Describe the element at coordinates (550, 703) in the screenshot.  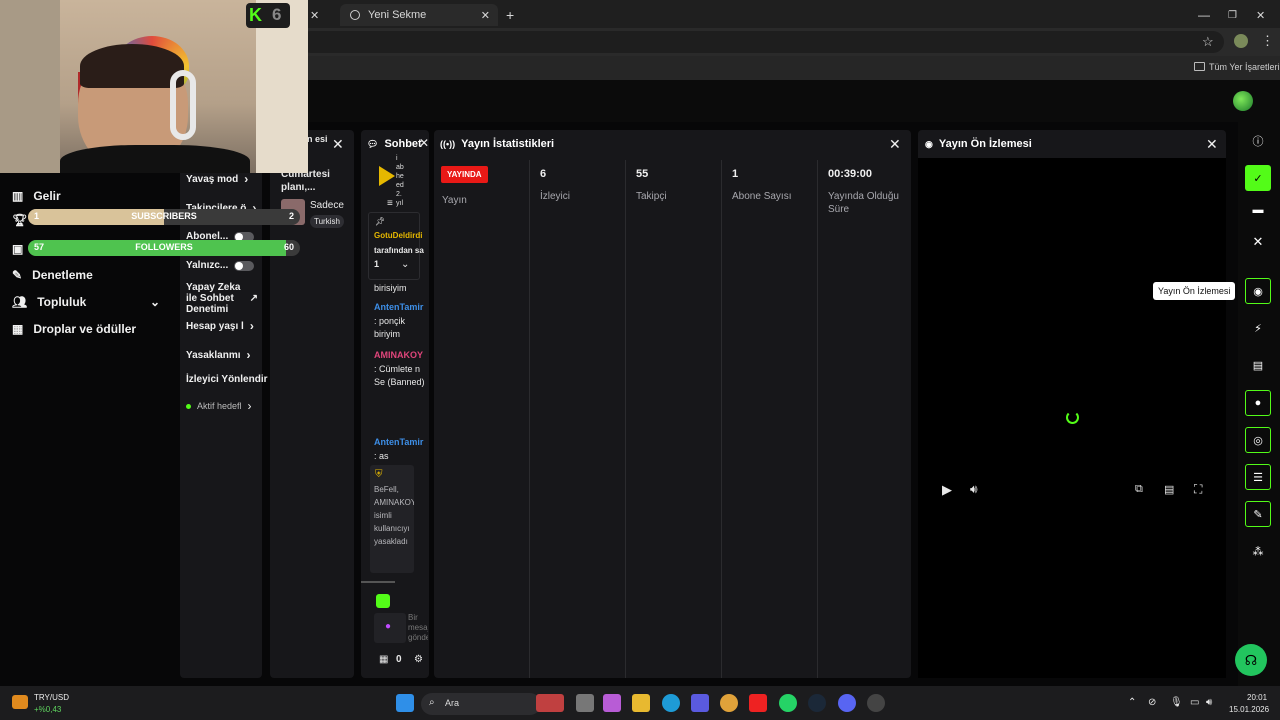
I see `search-highlight-icon` at that location.